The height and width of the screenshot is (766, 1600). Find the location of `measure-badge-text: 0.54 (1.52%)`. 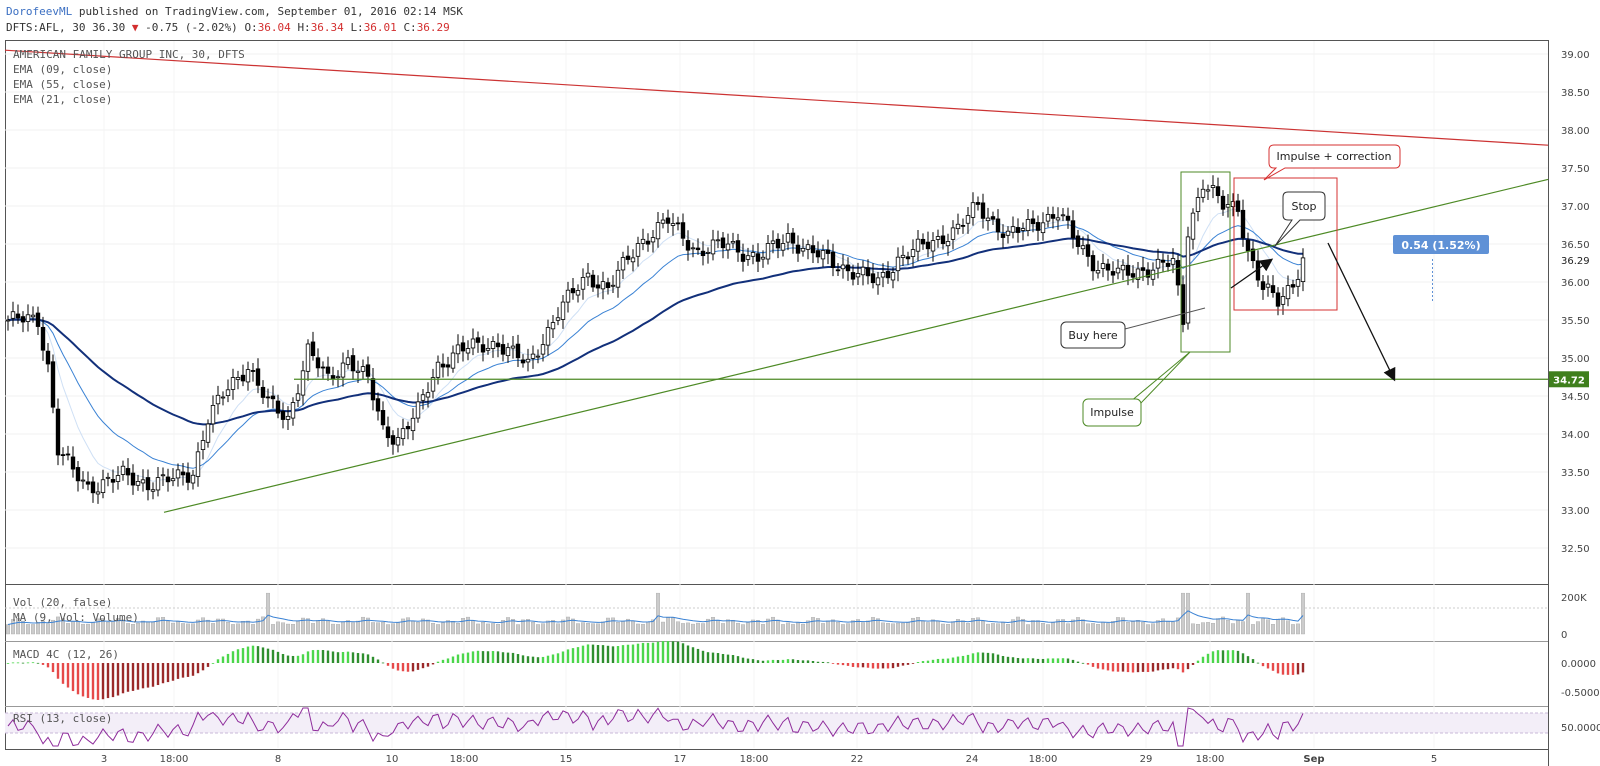

measure-badge-text: 0.54 (1.52%) is located at coordinates (1440, 245).